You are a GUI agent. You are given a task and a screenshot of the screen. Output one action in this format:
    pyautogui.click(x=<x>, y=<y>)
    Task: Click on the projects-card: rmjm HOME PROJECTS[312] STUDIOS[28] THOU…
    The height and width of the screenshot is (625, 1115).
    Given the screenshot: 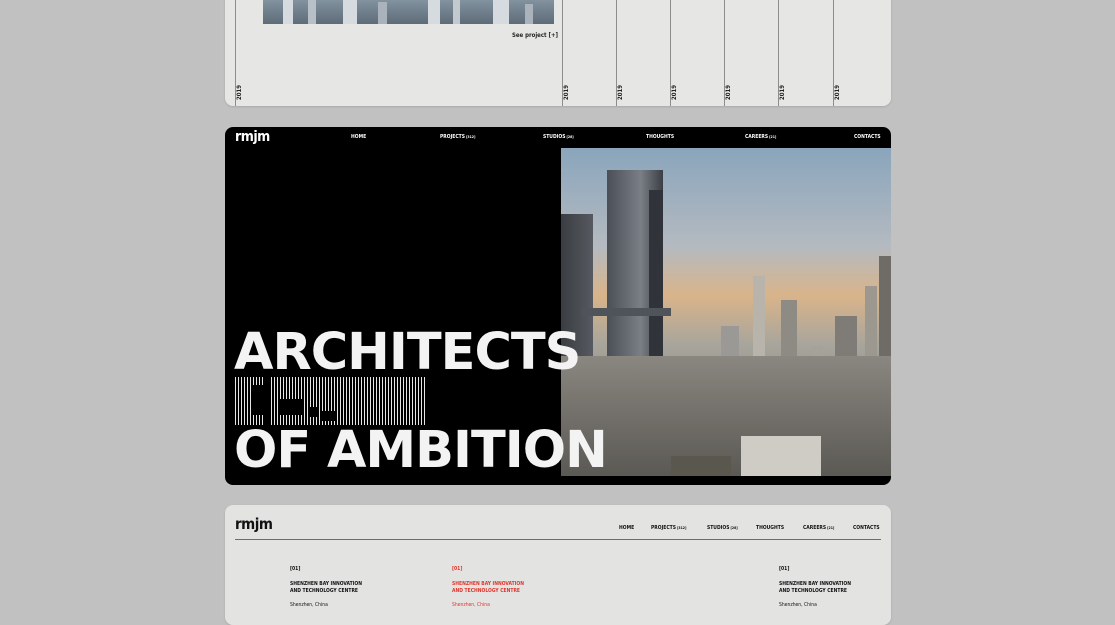 What is the action you would take?
    pyautogui.click(x=558, y=565)
    